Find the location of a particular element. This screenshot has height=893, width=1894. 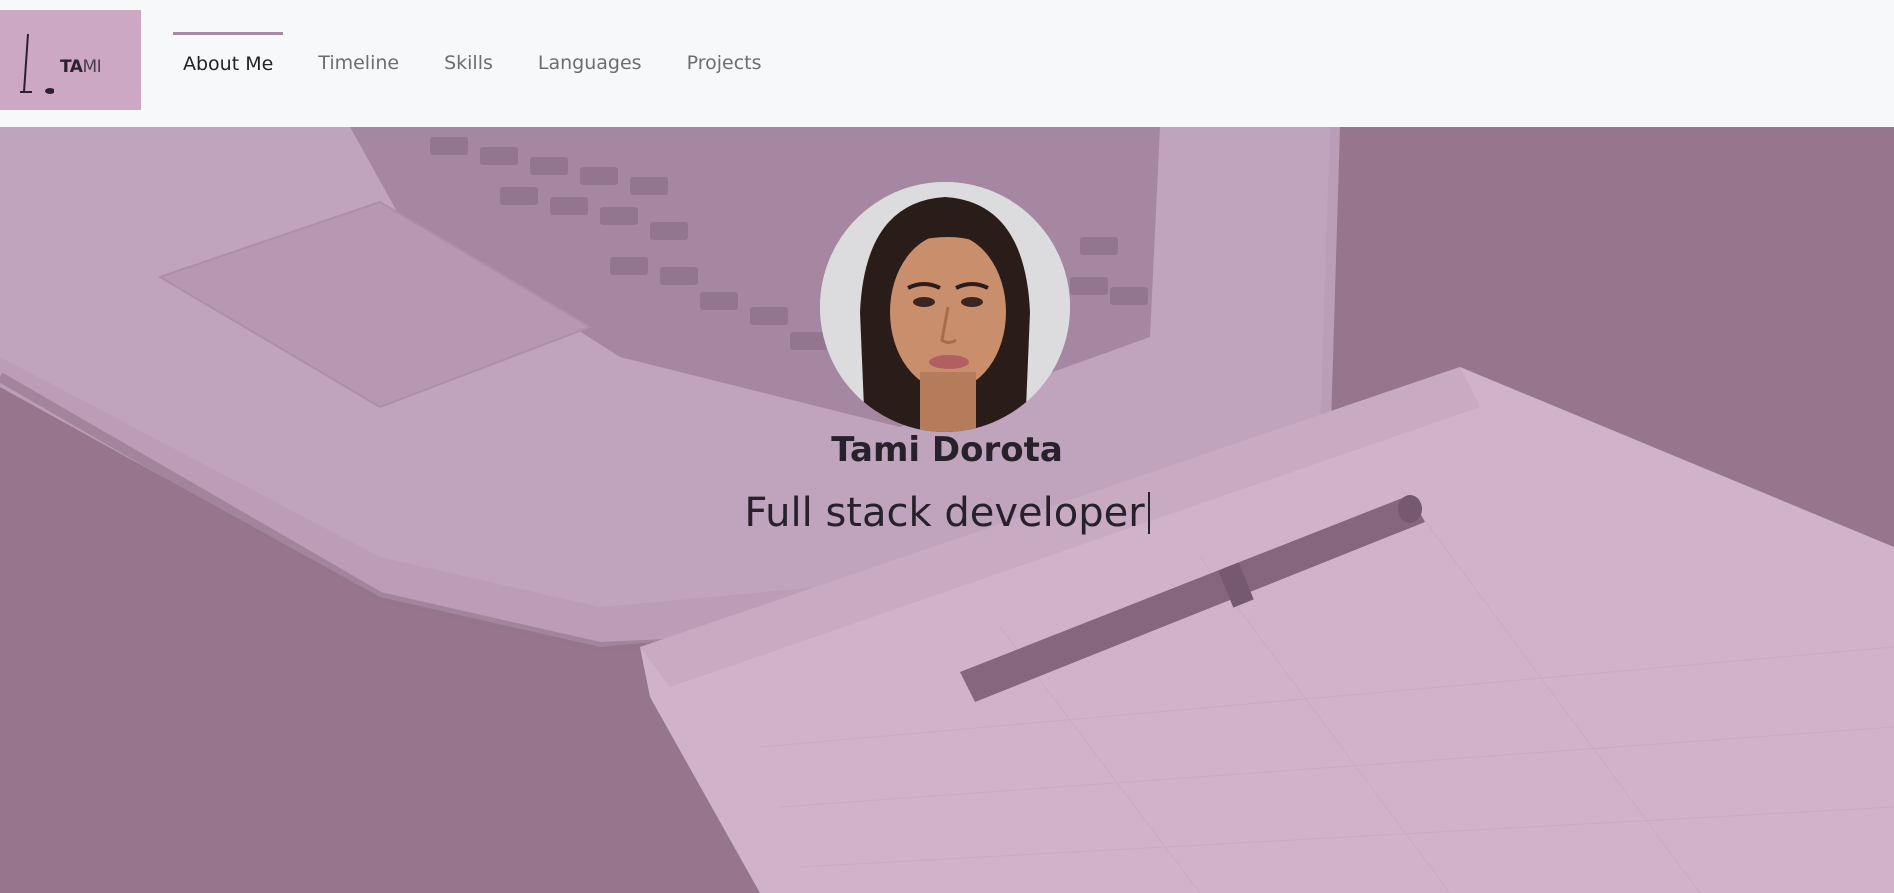

nav-languages: Languages is located at coordinates (590, 63).